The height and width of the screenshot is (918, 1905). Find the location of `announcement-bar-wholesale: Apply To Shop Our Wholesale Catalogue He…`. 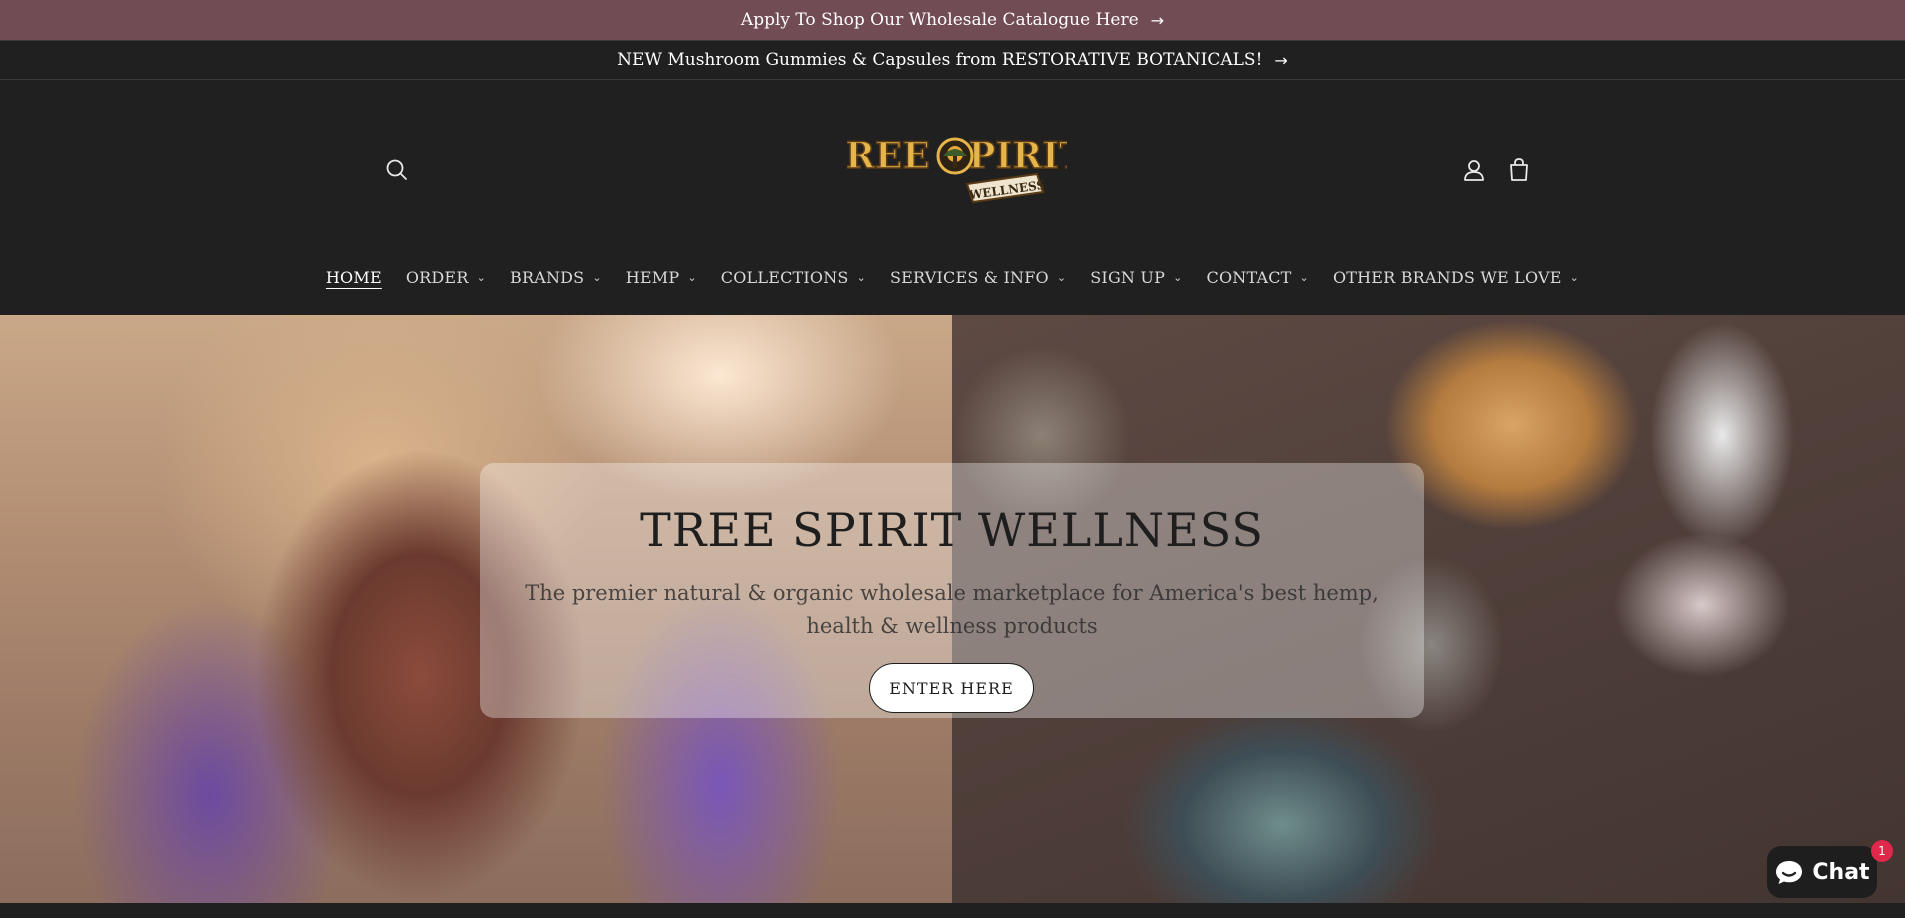

announcement-bar-wholesale: Apply To Shop Our Wholesale Catalogue He… is located at coordinates (952, 20).